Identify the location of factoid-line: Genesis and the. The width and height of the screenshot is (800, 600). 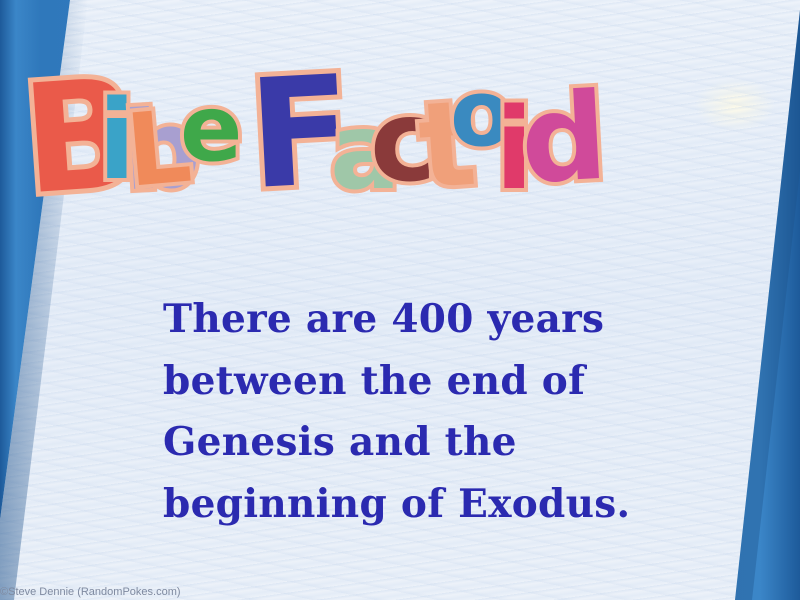
(340, 442).